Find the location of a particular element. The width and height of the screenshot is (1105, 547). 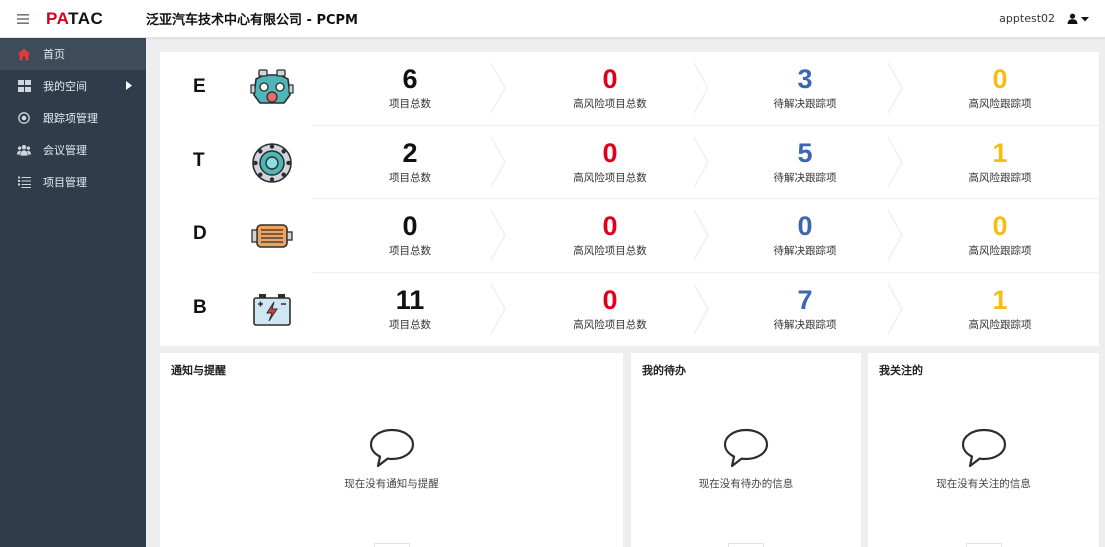

empty-message: 现在没有通知与提醒 is located at coordinates (391, 484).